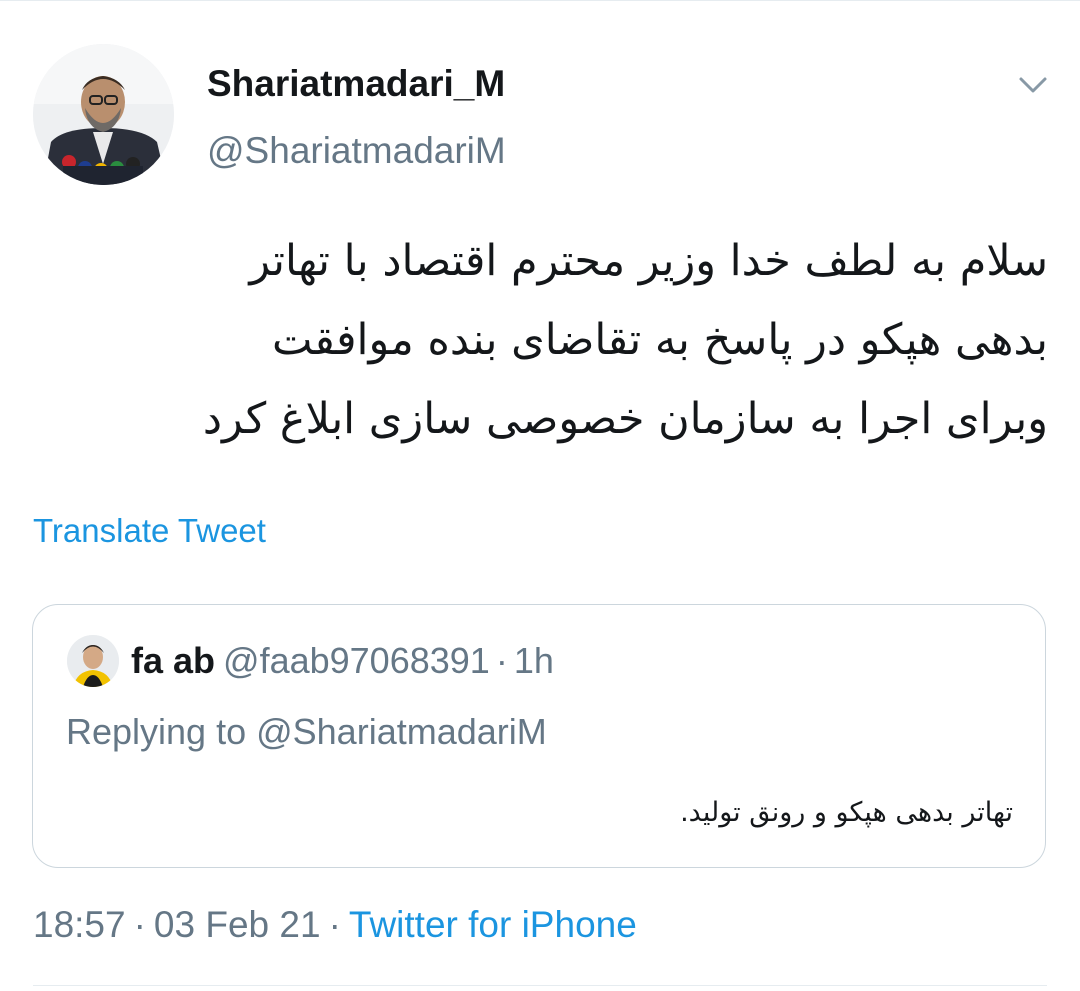  What do you see at coordinates (237, 924) in the screenshot?
I see `tweet-date: 03 Feb 21` at bounding box center [237, 924].